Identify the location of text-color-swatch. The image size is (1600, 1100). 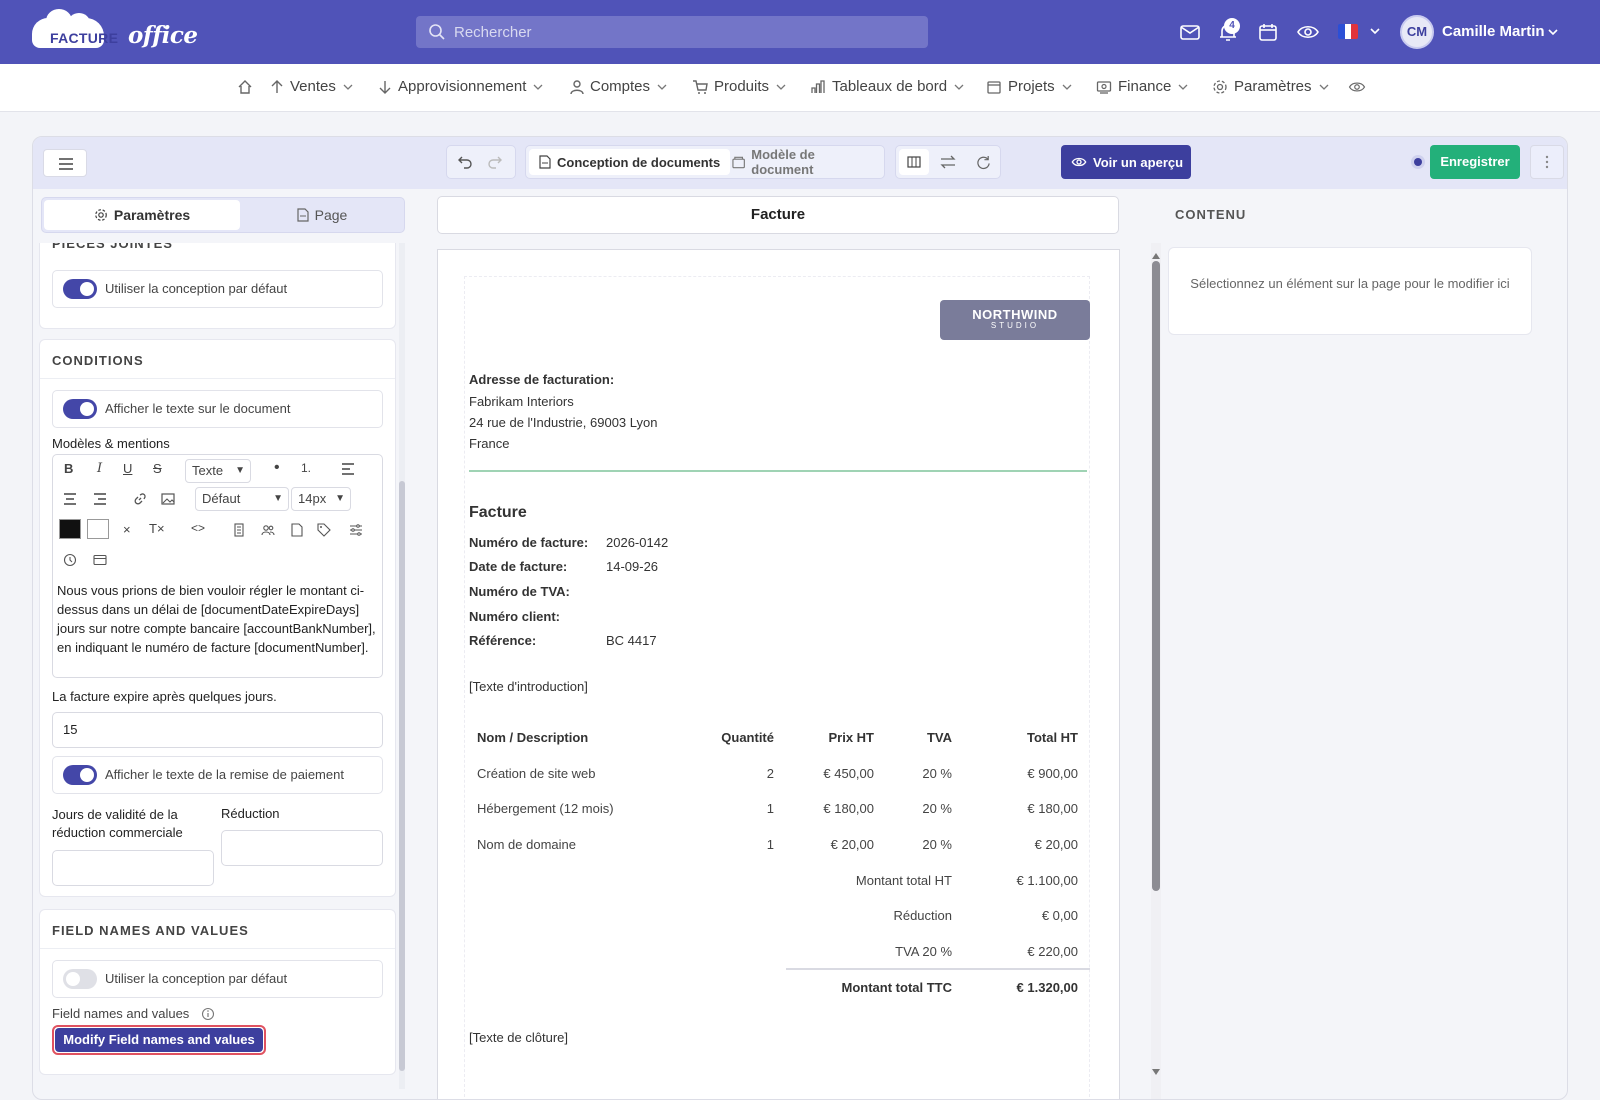
(70, 529).